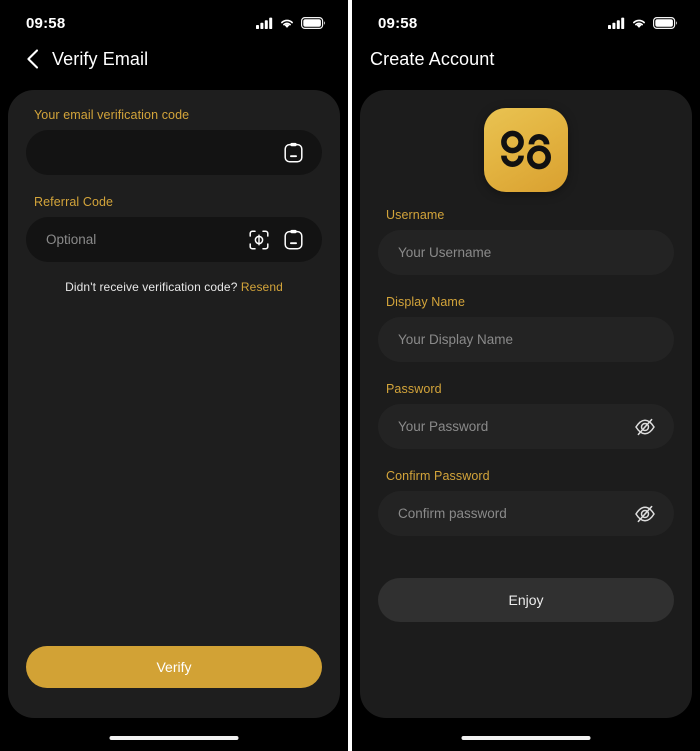  I want to click on scan-code-icon, so click(259, 240).